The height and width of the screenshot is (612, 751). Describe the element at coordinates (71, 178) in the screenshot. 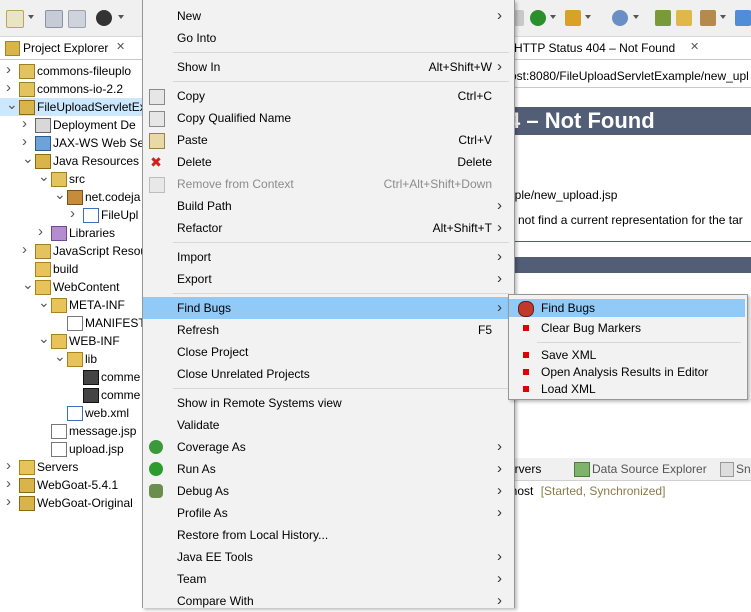

I see `tree-item: ⌄ src` at that location.